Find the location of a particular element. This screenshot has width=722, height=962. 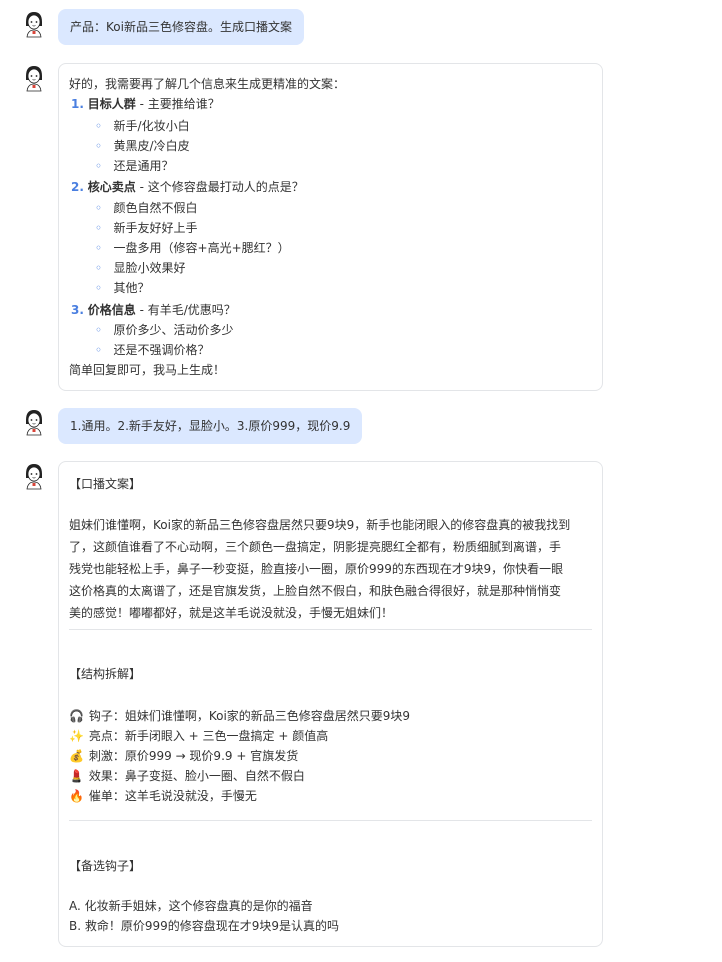

assistant-intro-text: 好的，我需要再了解几个信息来生成更精准的文案： is located at coordinates (207, 84).